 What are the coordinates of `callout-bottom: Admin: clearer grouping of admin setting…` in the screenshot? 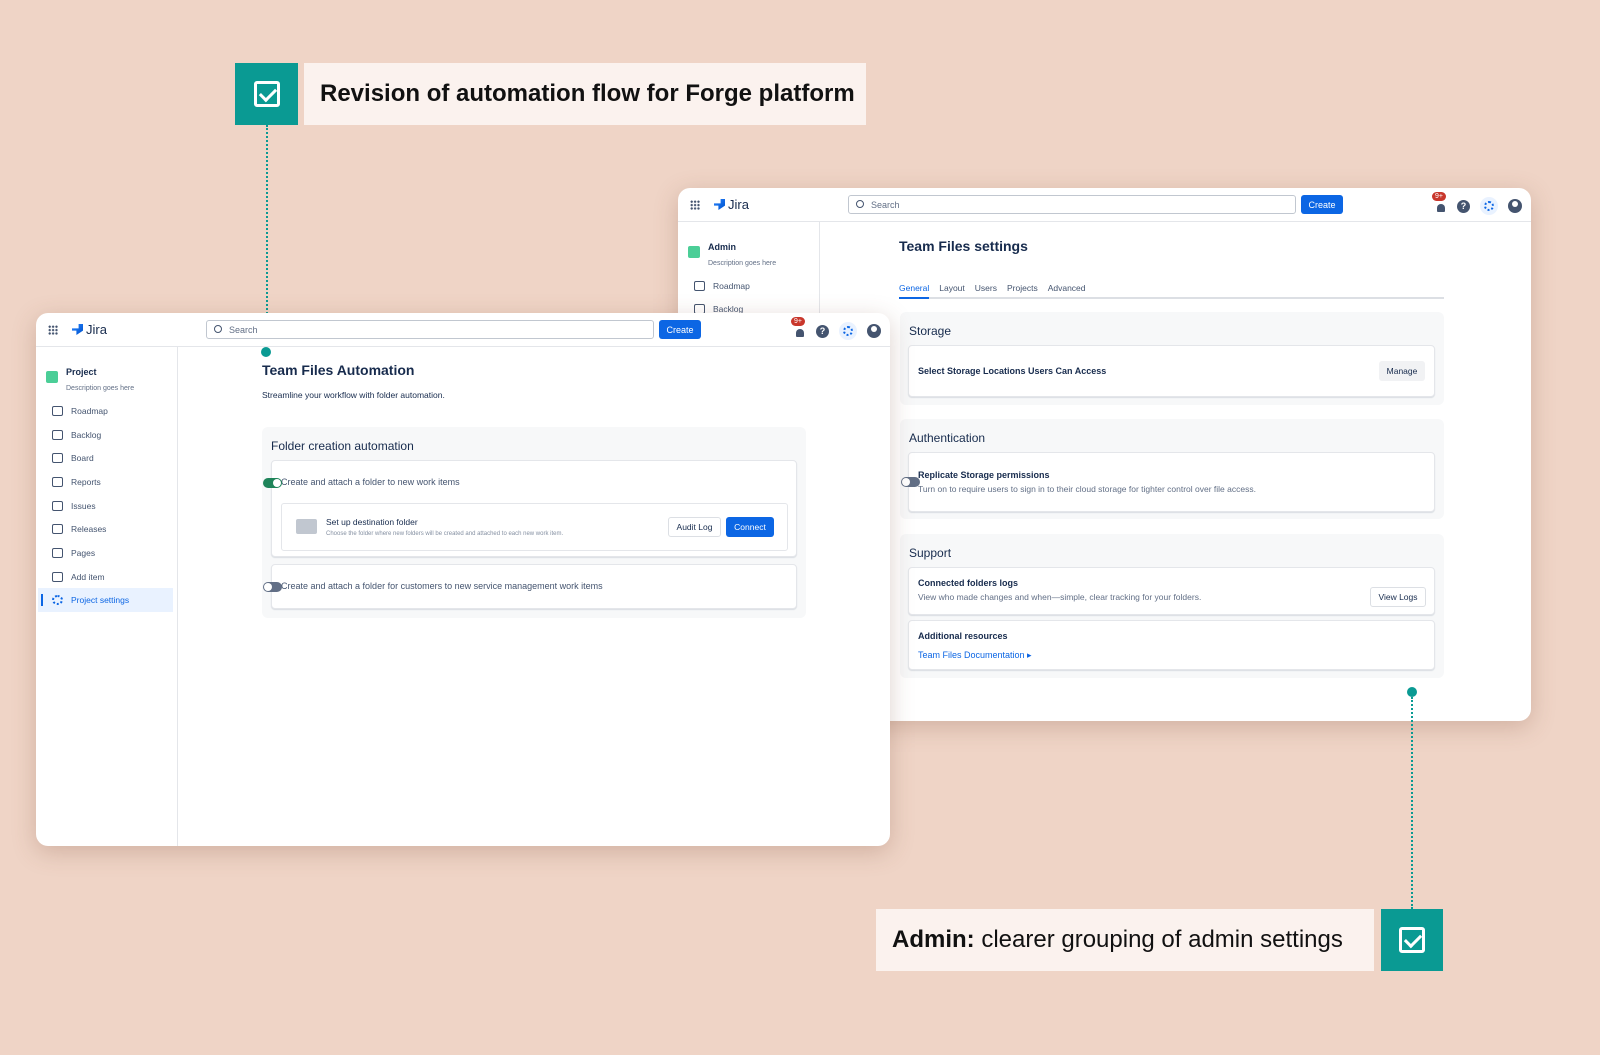 It's located at (1125, 940).